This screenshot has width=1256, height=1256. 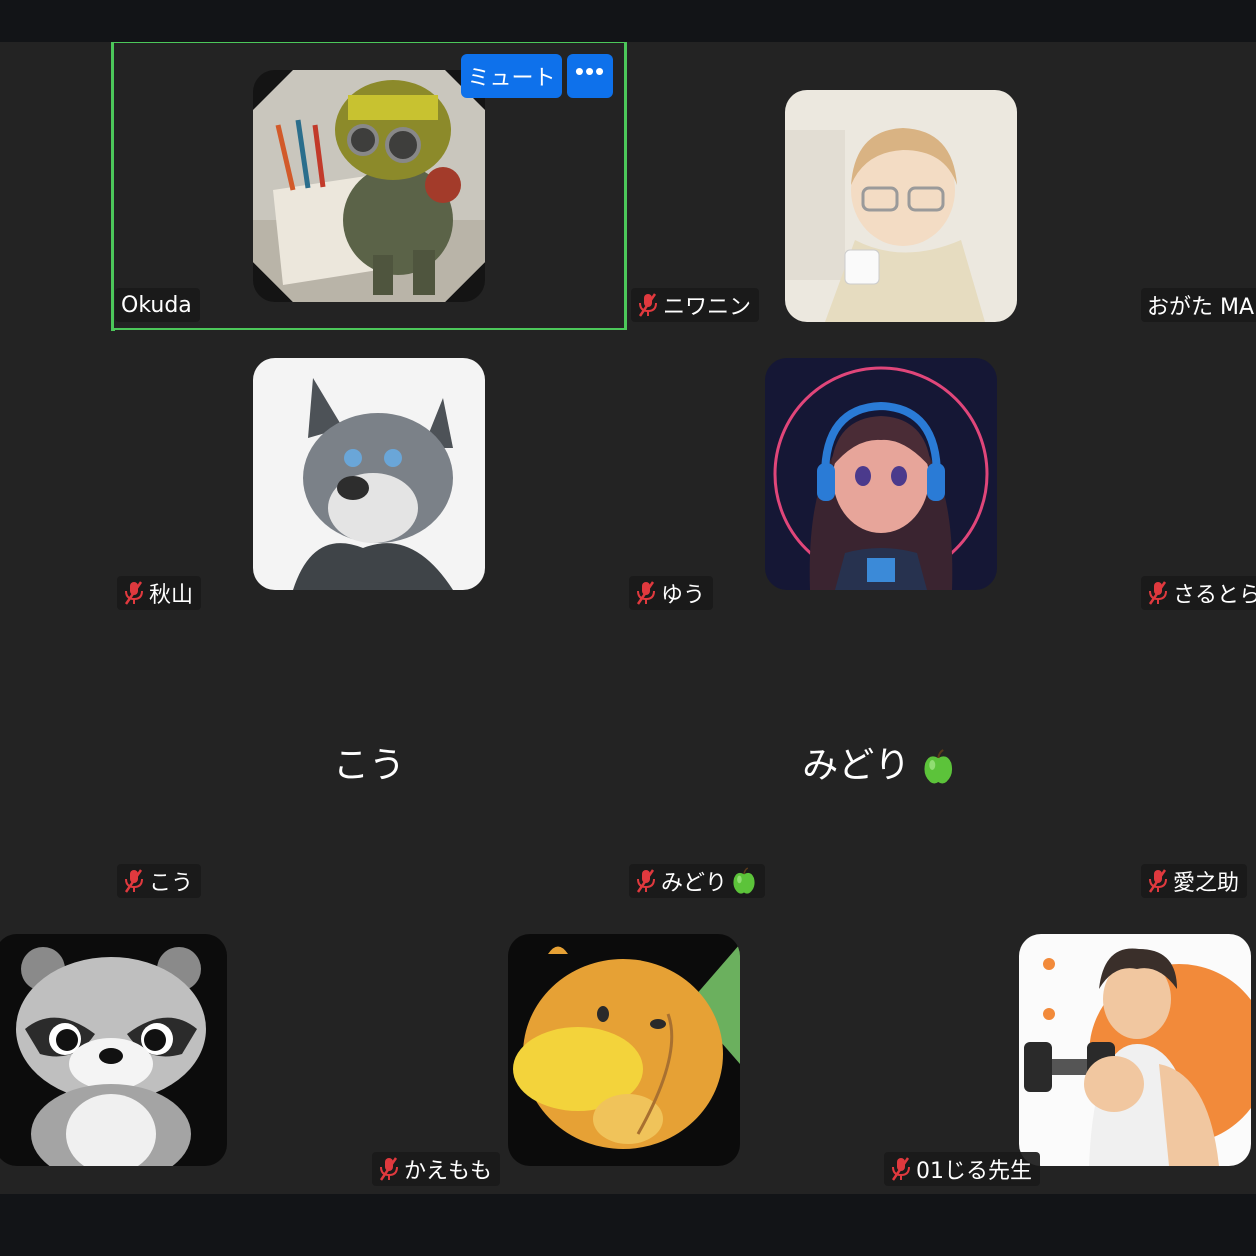 I want to click on robot-drawing-avatar, so click(x=369, y=186).